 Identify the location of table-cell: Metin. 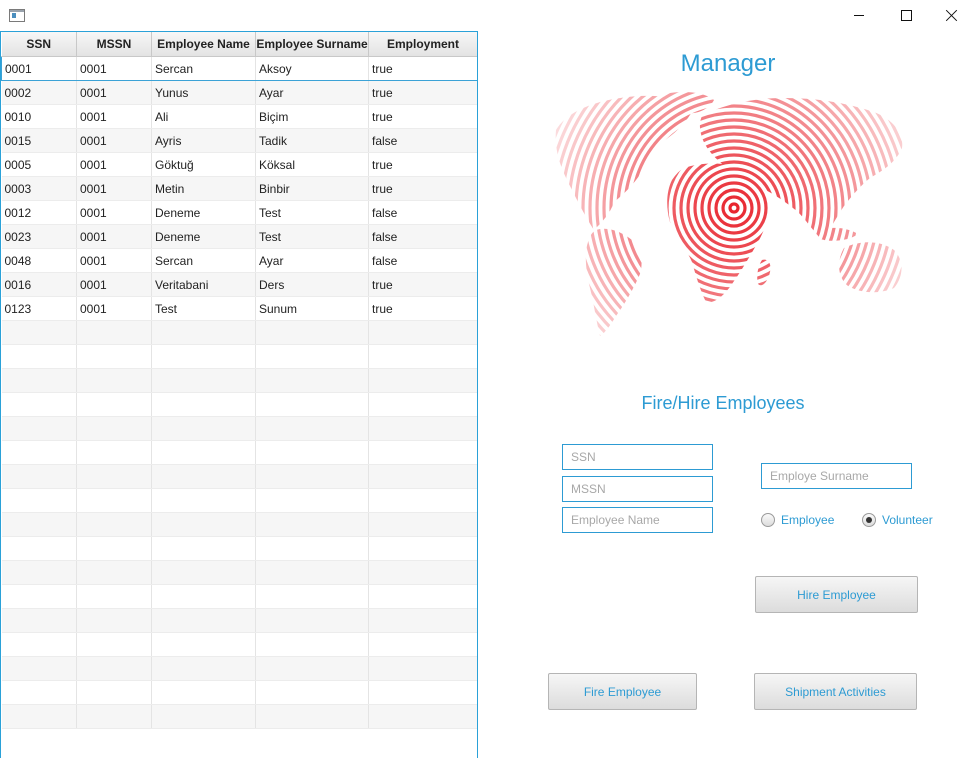
(203, 188).